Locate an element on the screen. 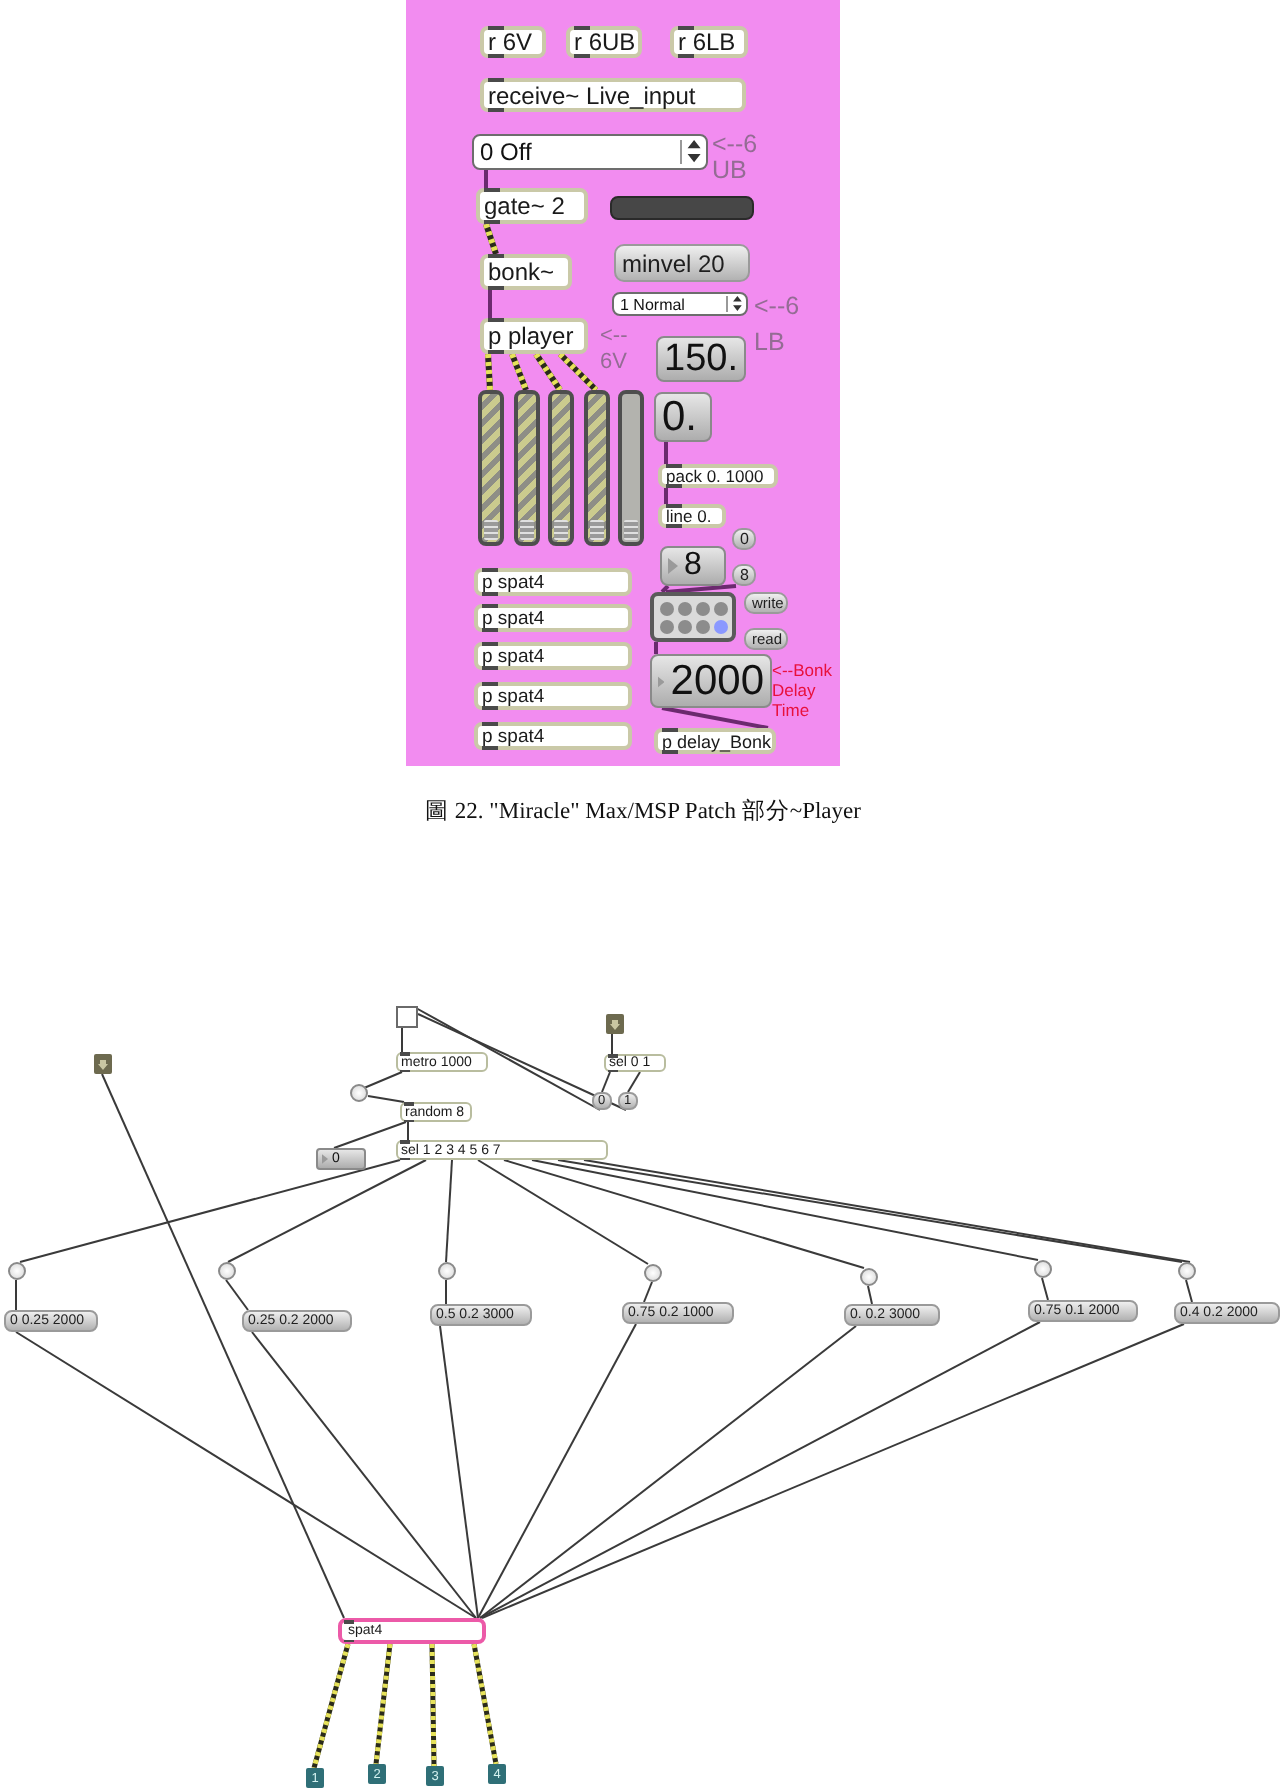 The width and height of the screenshot is (1286, 1790). object-box: r 6LB is located at coordinates (709, 42).